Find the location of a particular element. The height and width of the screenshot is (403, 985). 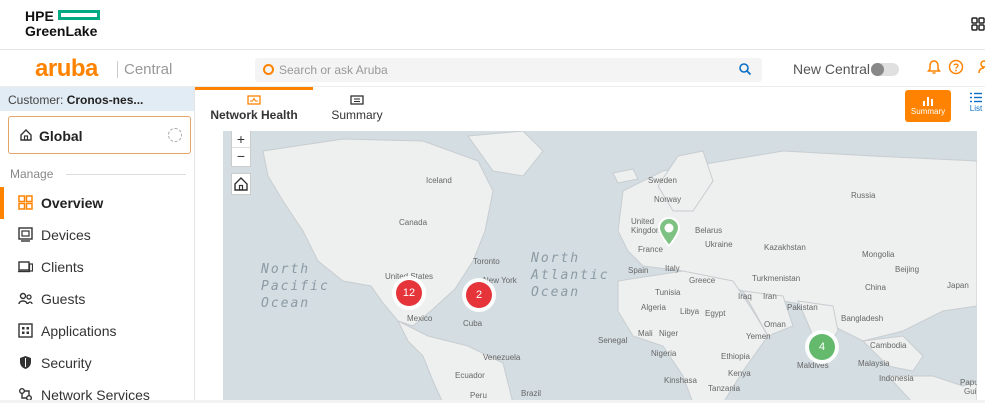

shield-icon is located at coordinates (25, 362).